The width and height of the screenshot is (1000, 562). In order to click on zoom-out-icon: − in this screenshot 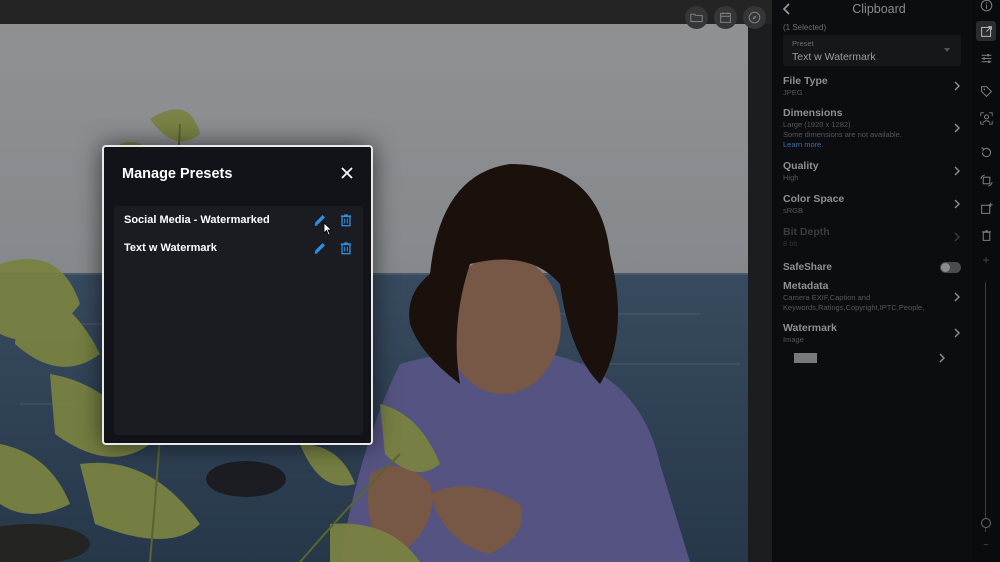, I will do `click(986, 546)`.